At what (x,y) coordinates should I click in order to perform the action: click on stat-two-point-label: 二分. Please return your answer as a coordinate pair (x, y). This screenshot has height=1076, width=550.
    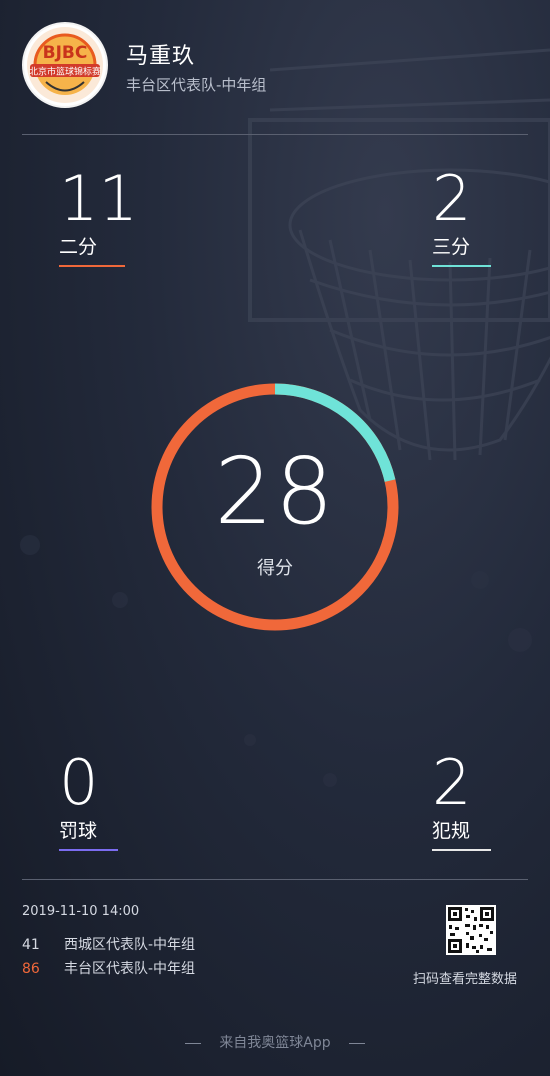
    Looking at the image, I should click on (78, 247).